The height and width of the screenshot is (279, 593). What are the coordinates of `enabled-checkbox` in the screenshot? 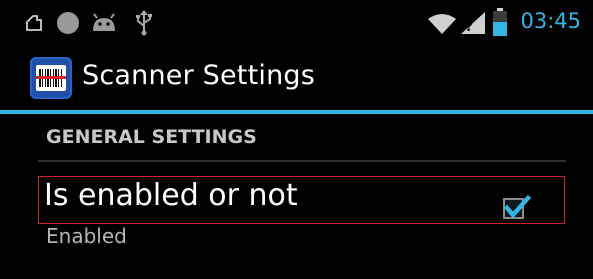 It's located at (517, 206).